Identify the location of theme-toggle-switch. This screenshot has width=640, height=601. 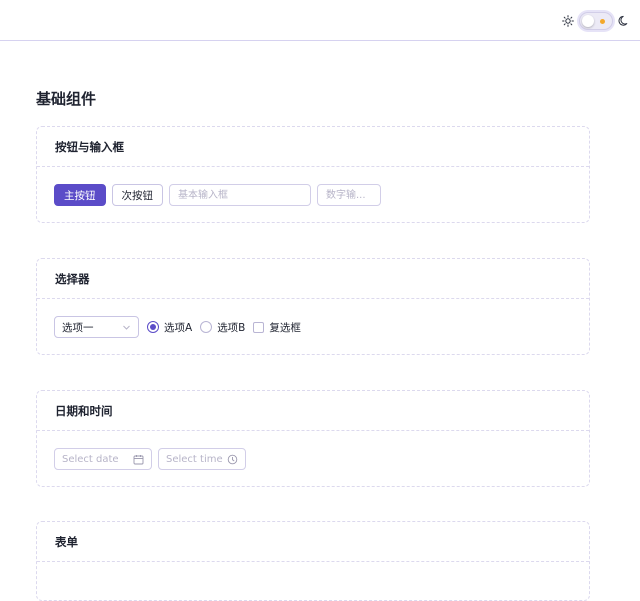
(596, 21).